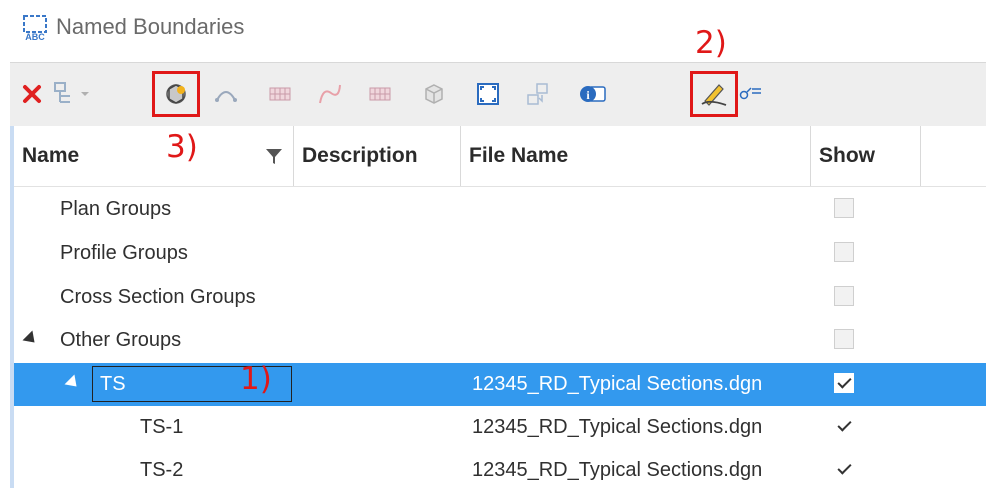 This screenshot has height=492, width=986. I want to click on cross-section-boundary-button, so click(380, 94).